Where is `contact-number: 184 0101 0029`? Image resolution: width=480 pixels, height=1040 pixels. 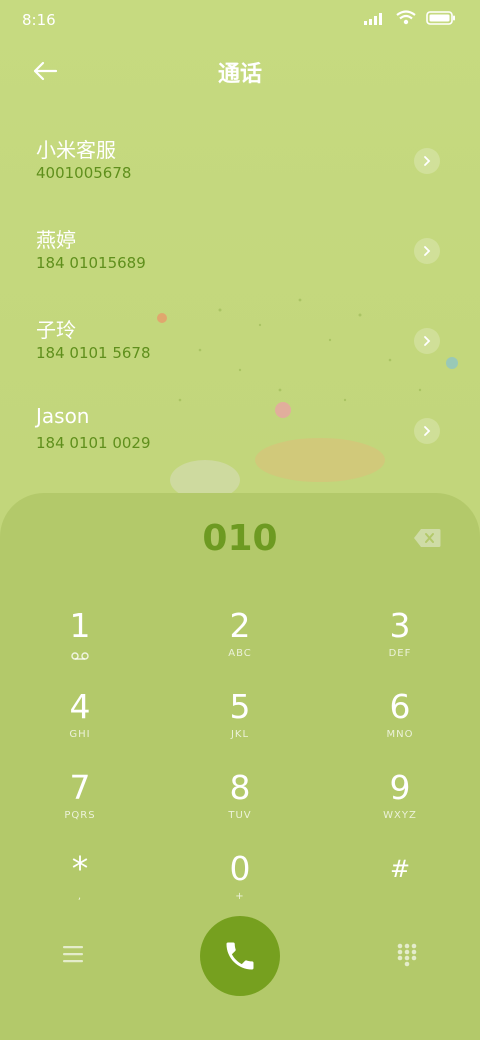 contact-number: 184 0101 0029 is located at coordinates (93, 443).